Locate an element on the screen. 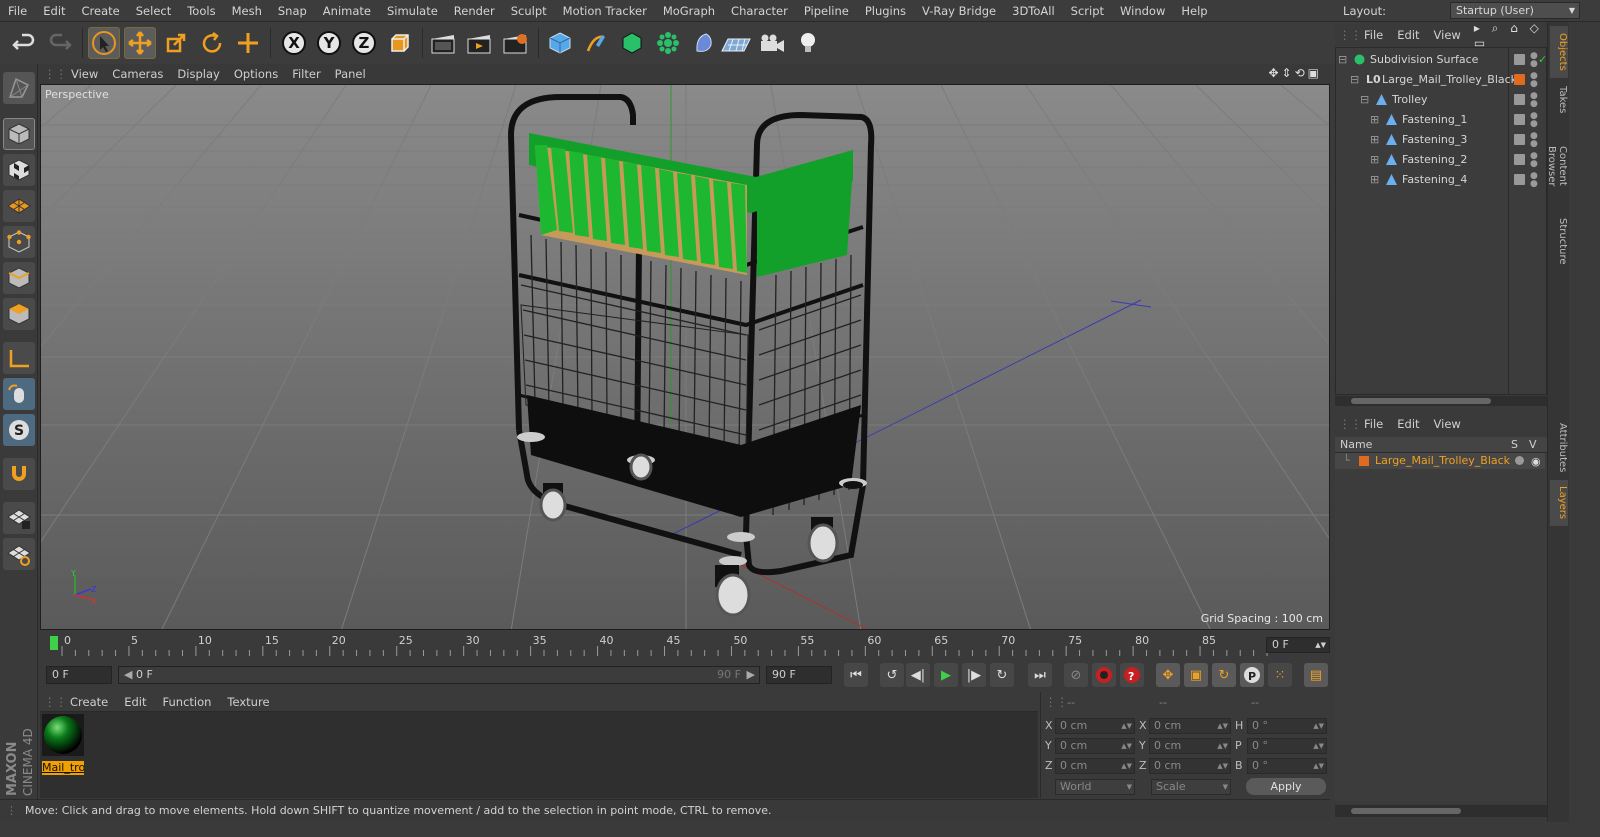 The height and width of the screenshot is (837, 1600). layer-color-swatch is located at coordinates (1364, 461).